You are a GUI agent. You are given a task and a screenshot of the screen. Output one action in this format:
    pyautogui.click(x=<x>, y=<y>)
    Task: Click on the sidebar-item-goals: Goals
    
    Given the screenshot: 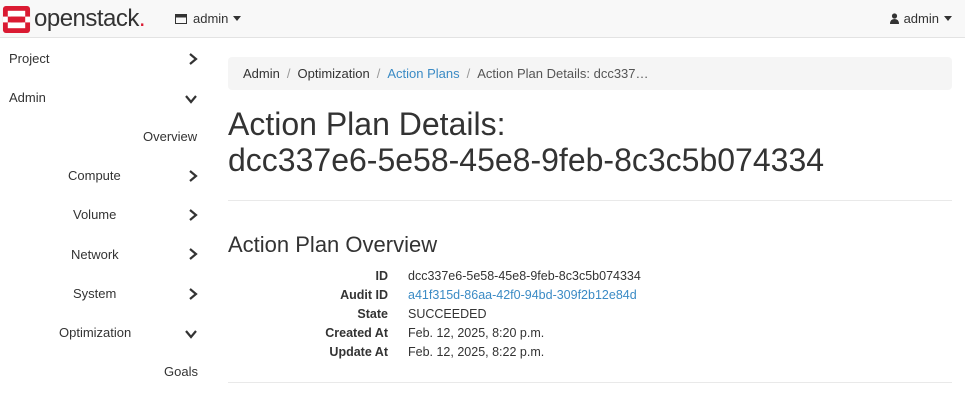 What is the action you would take?
    pyautogui.click(x=181, y=371)
    